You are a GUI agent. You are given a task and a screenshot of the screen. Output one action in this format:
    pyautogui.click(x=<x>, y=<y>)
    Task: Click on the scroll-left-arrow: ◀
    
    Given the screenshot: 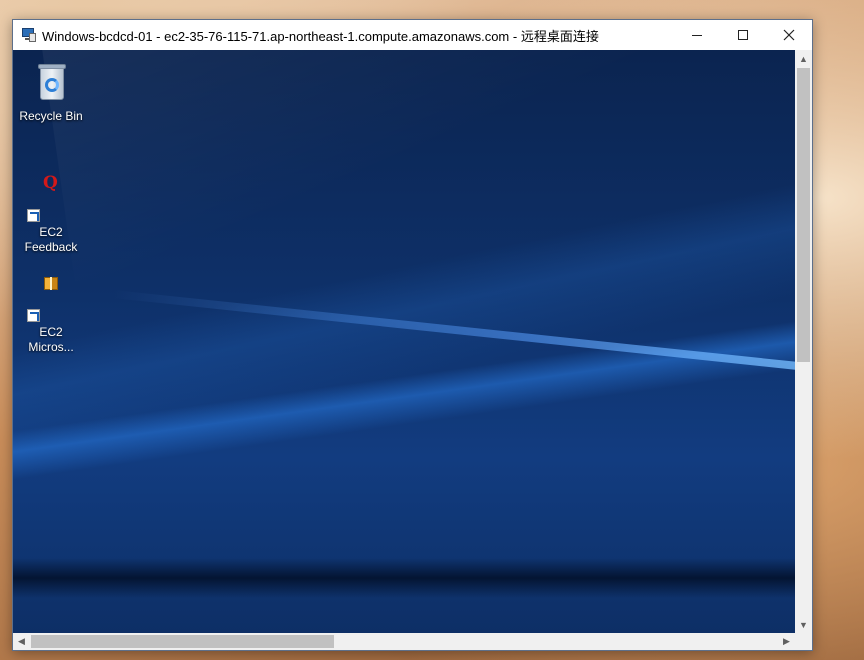 What is the action you would take?
    pyautogui.click(x=21, y=641)
    